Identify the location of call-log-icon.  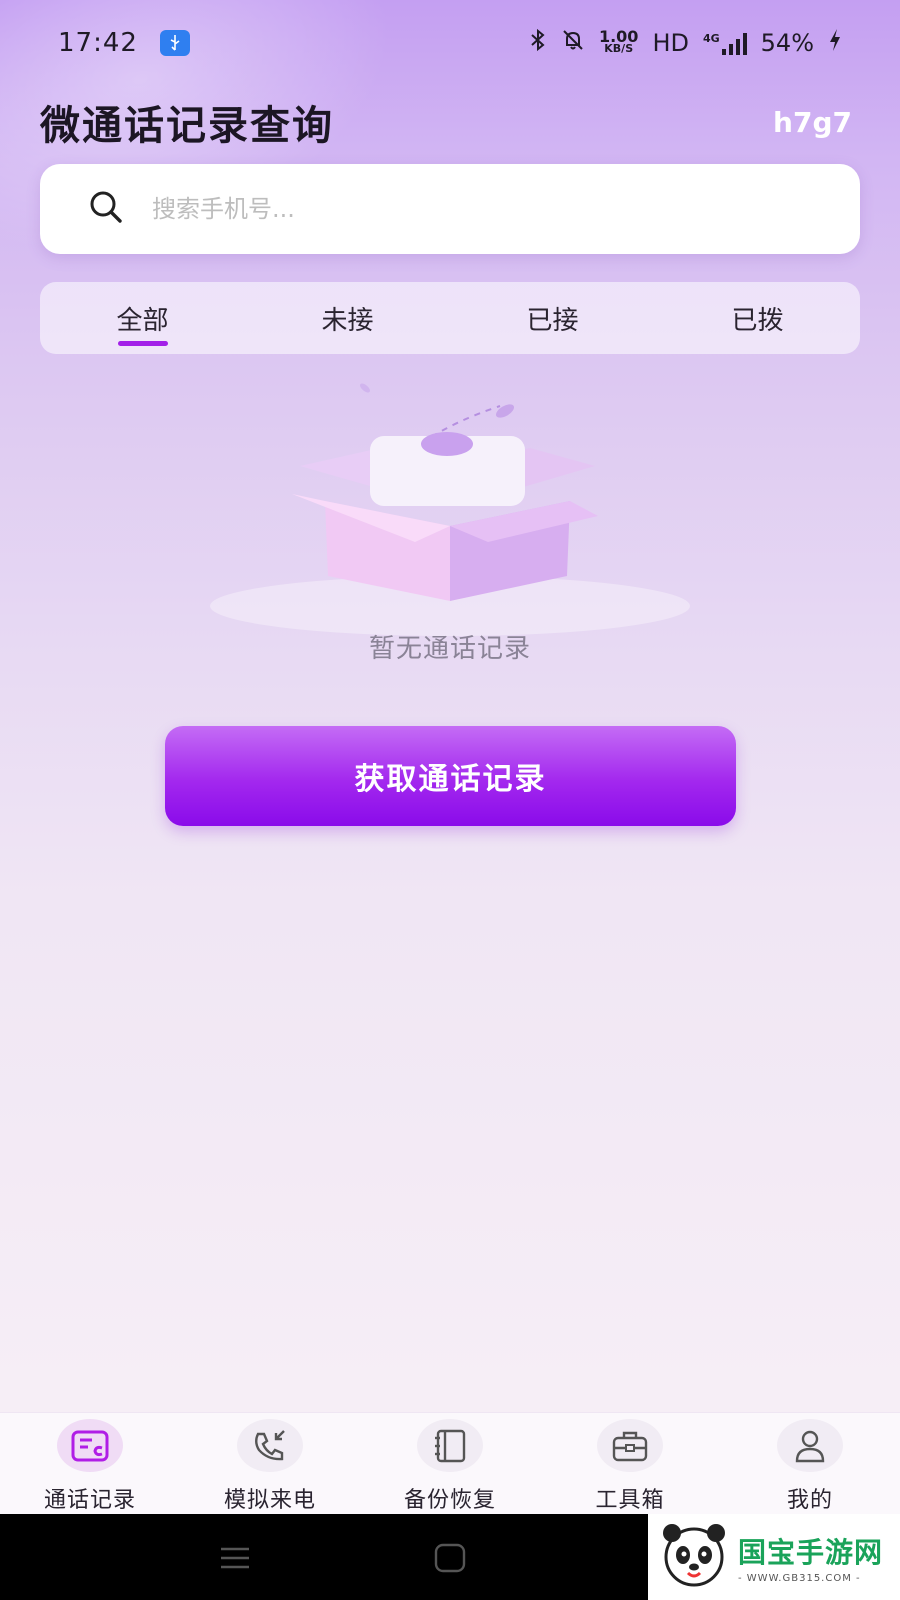
(90, 1445).